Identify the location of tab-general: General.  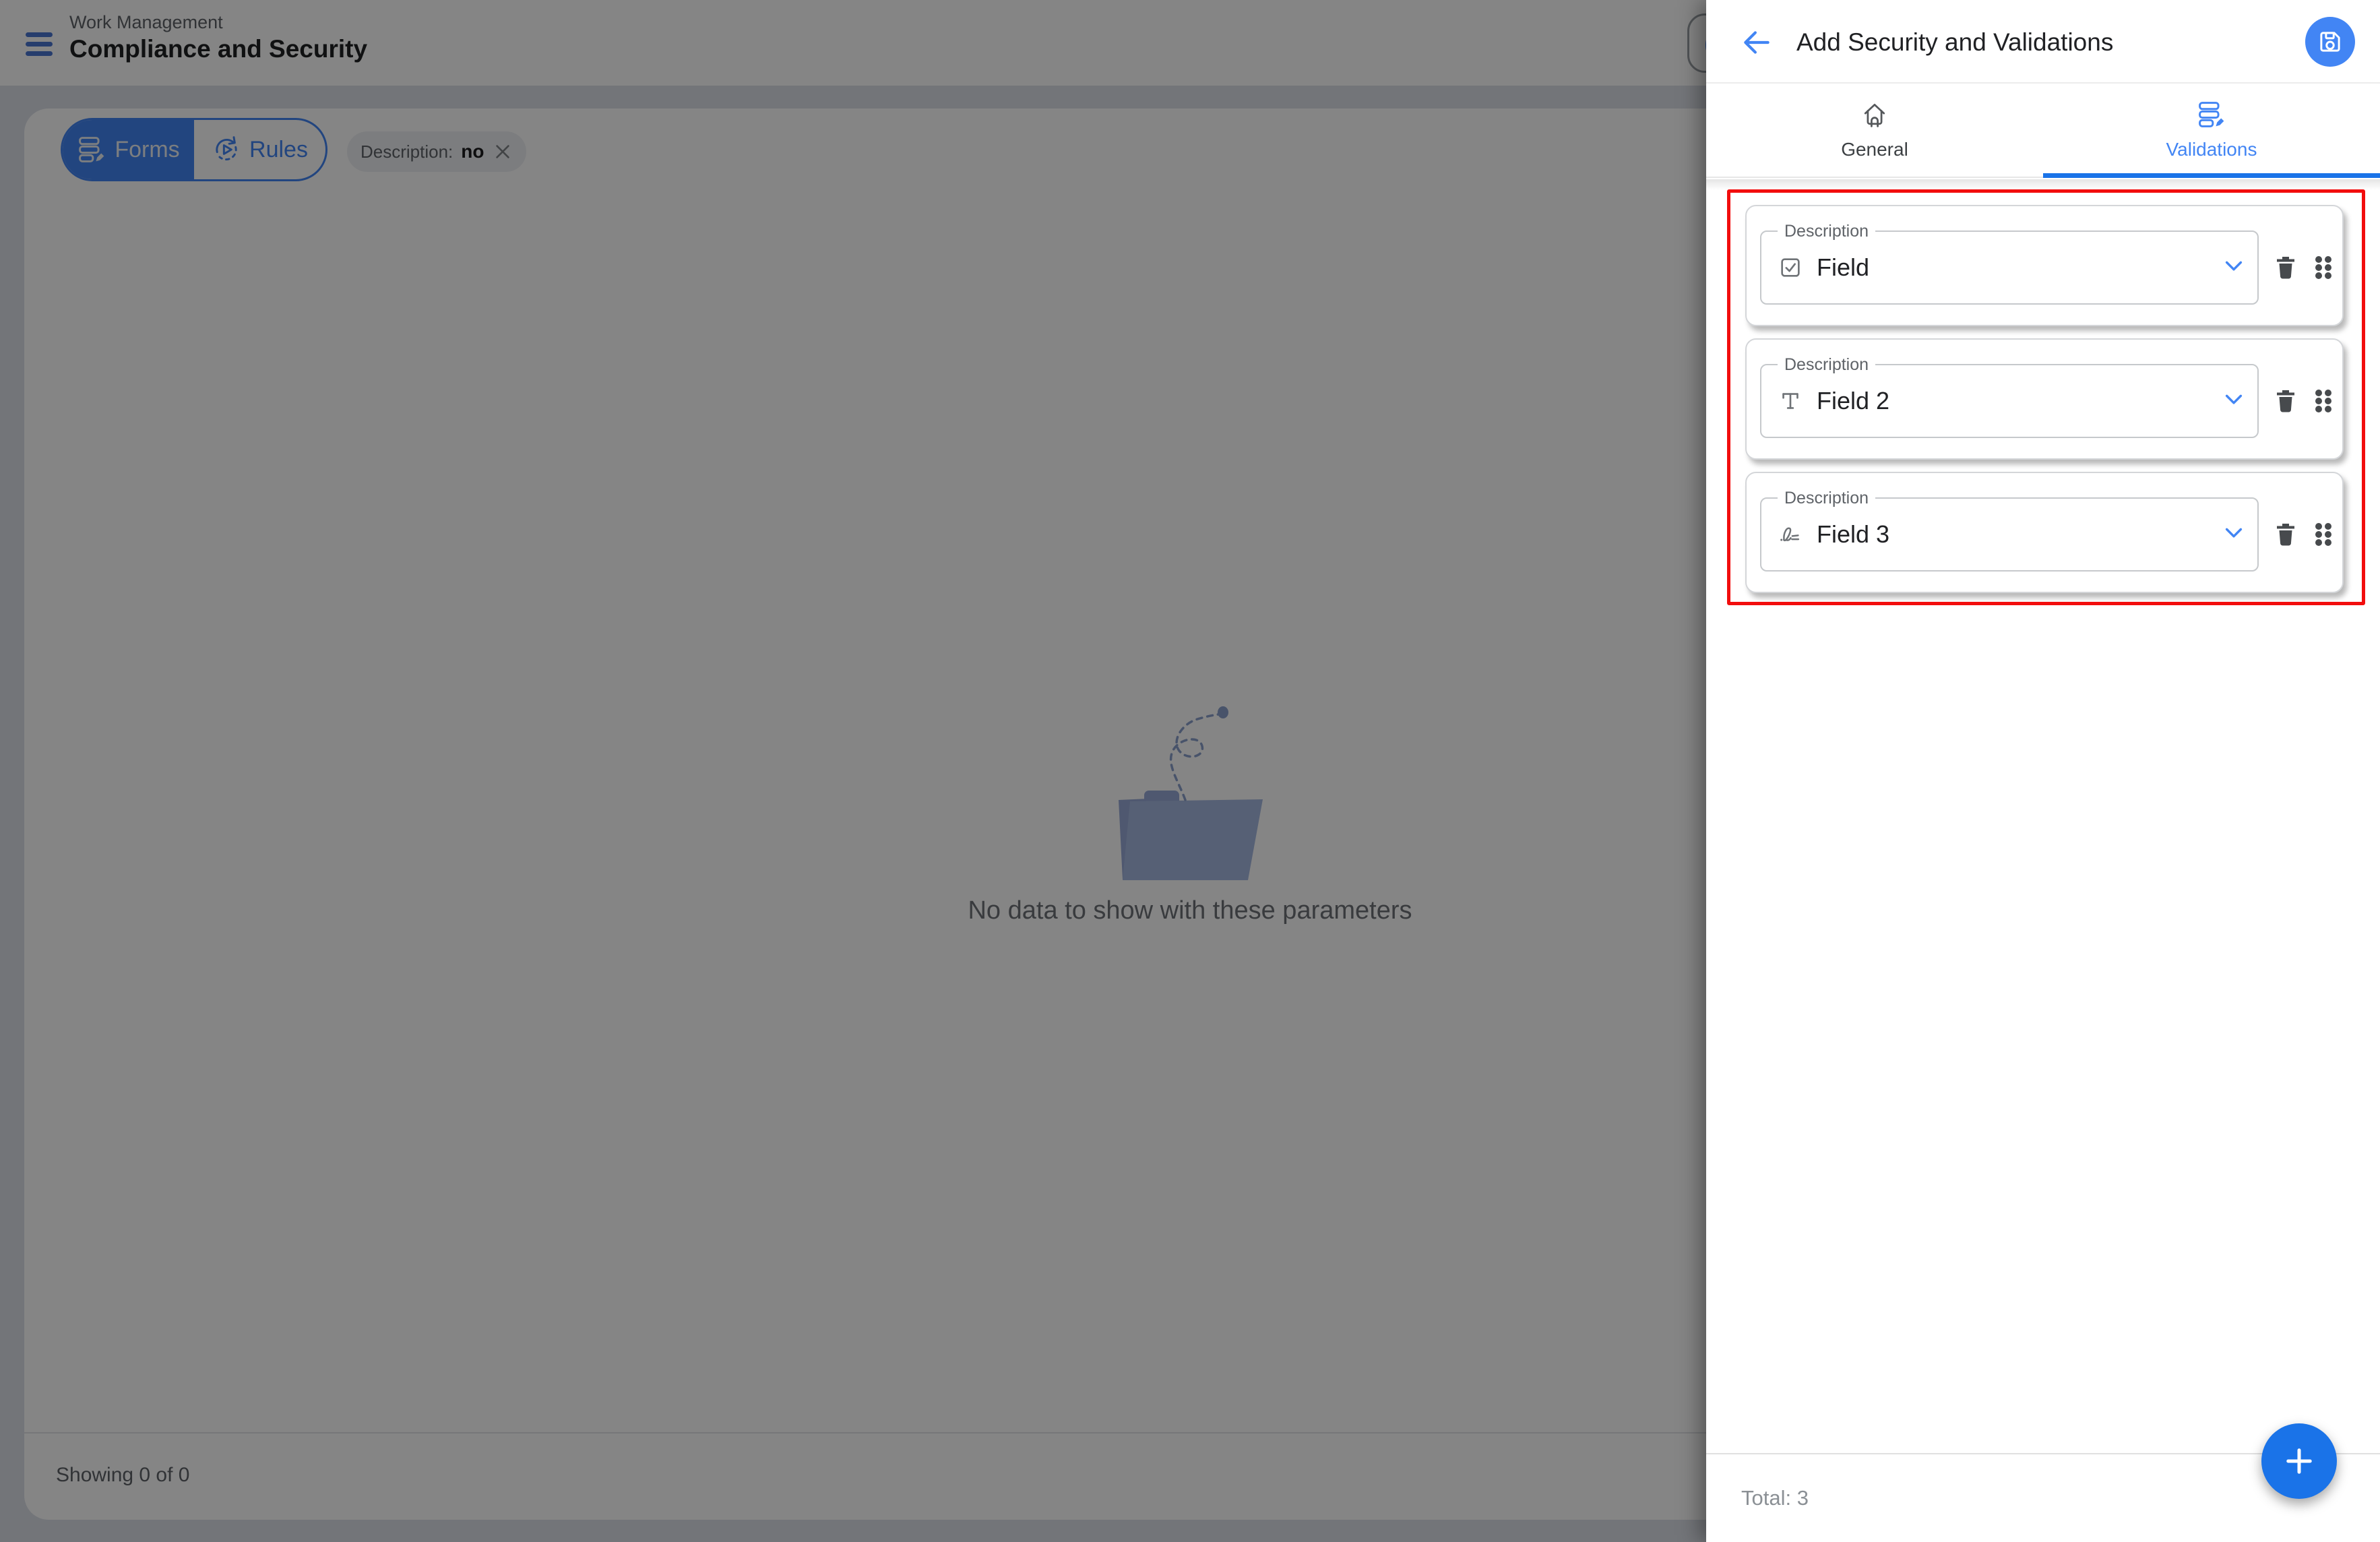
(1874, 130).